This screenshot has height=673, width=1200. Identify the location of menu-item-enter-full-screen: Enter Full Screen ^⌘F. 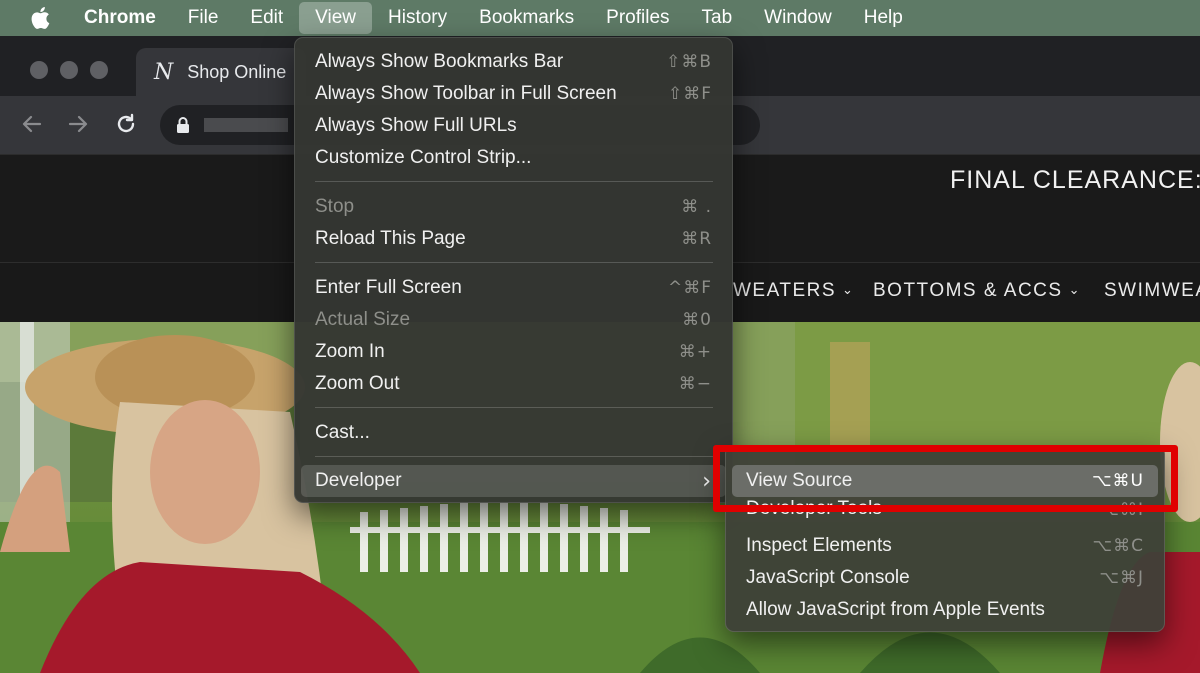
(513, 288).